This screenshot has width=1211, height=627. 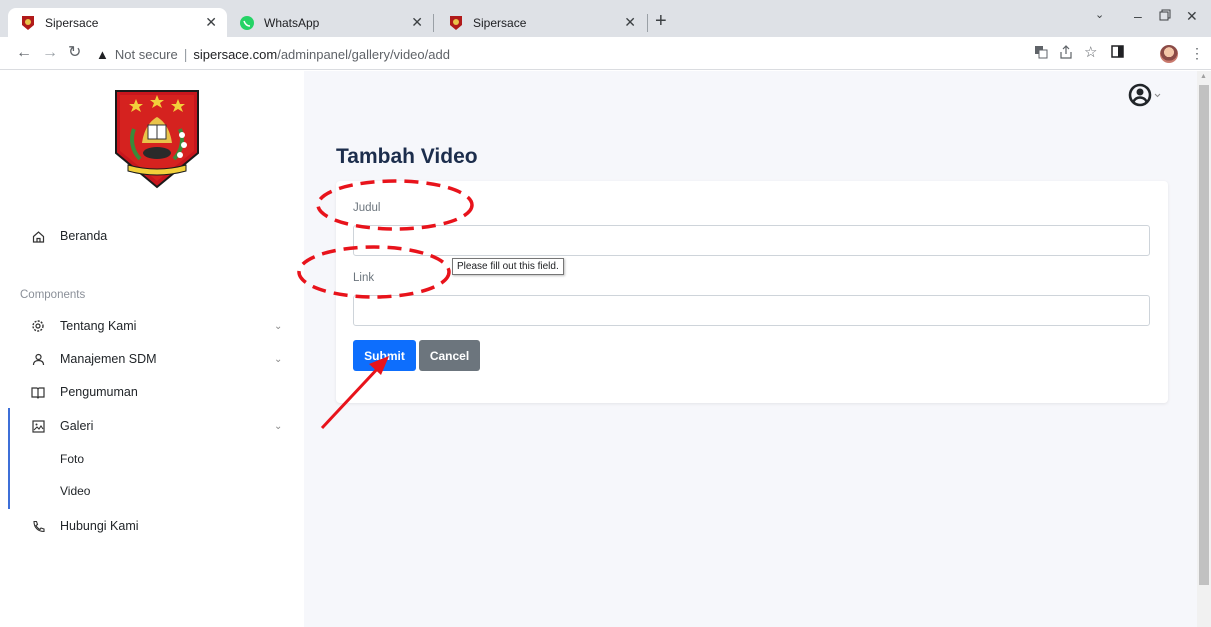 I want to click on sidebar-subitem-foto: Foto, so click(x=72, y=459).